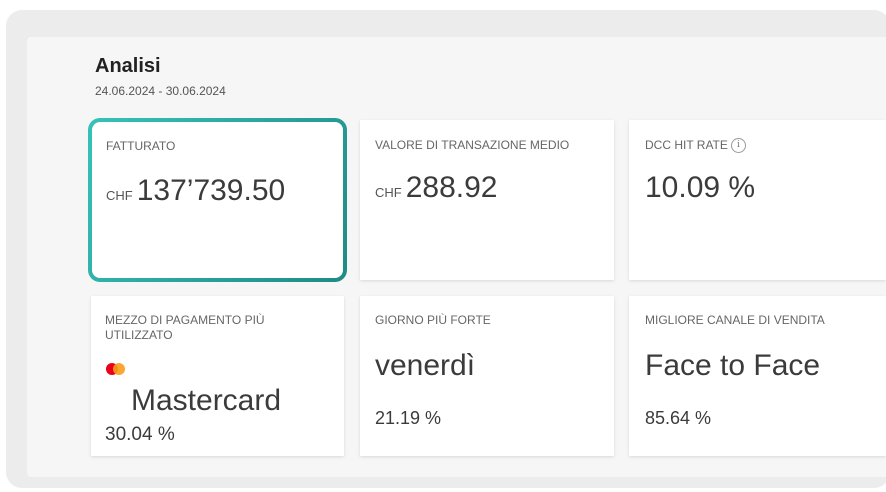  Describe the element at coordinates (128, 66) in the screenshot. I see `page-title: Analisi` at that location.